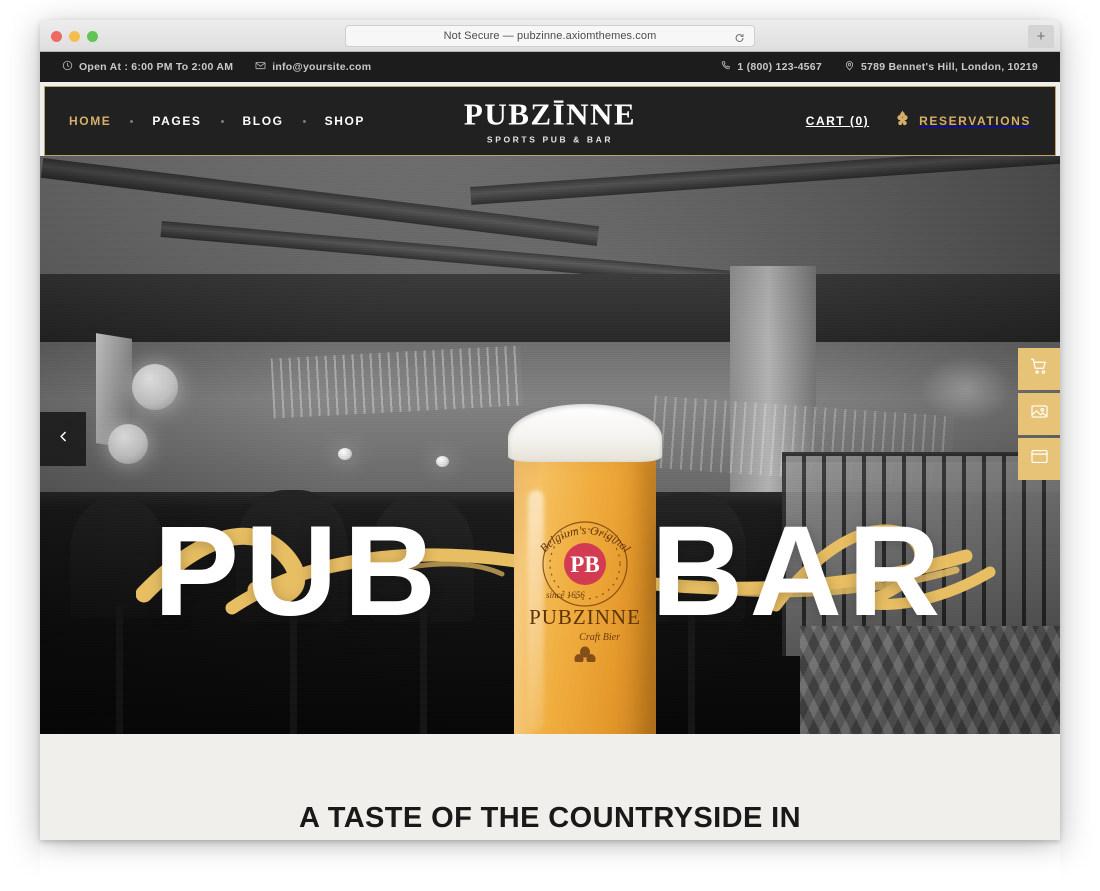  What do you see at coordinates (90, 121) in the screenshot?
I see `nav-item-home: HOME` at bounding box center [90, 121].